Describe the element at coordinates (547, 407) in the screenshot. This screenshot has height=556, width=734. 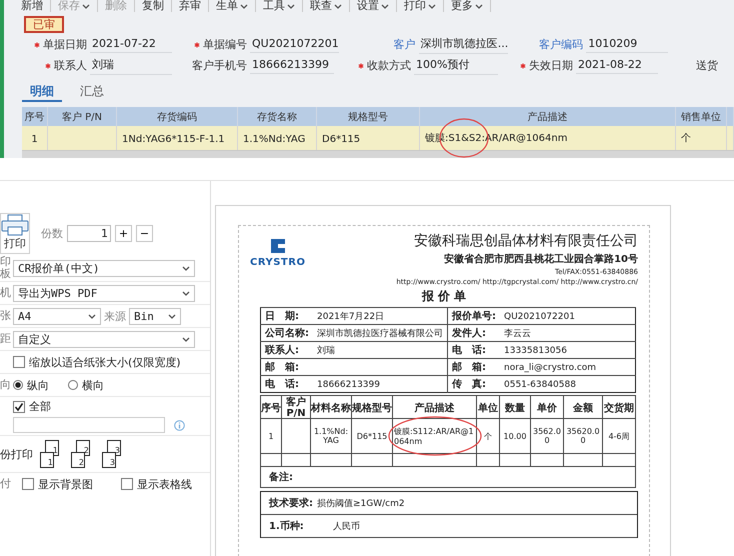
I see `column-header: 单价` at that location.